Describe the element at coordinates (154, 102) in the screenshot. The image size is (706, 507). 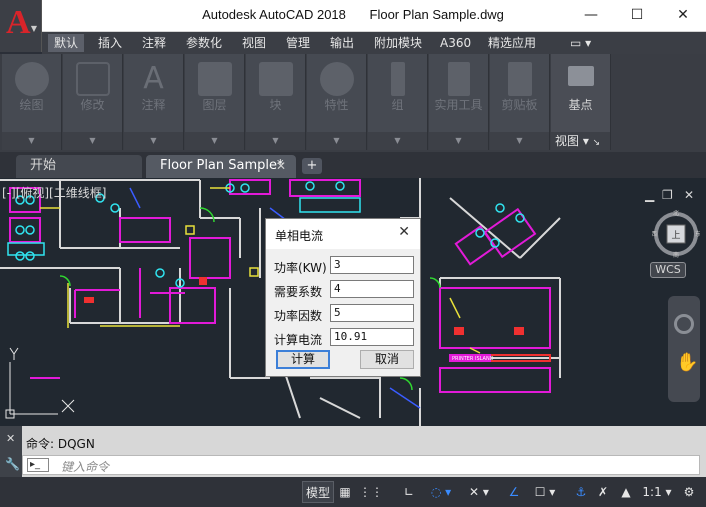
I see `panel-annotation: A 注释 ▼` at that location.